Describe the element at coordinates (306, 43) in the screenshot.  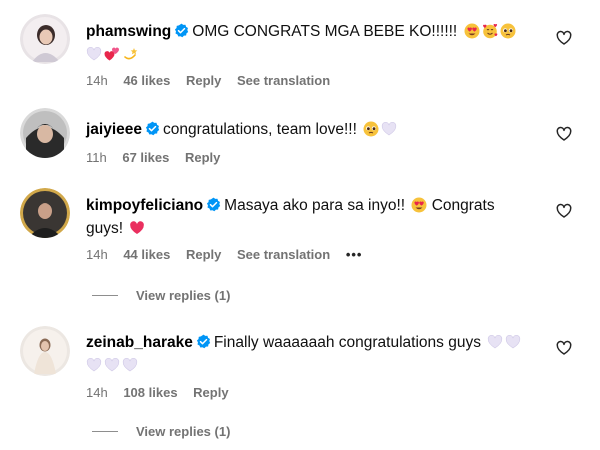
I see `comment-body: phamswing OMG CONGRATS MGA BEBE KO!!!!!!` at that location.